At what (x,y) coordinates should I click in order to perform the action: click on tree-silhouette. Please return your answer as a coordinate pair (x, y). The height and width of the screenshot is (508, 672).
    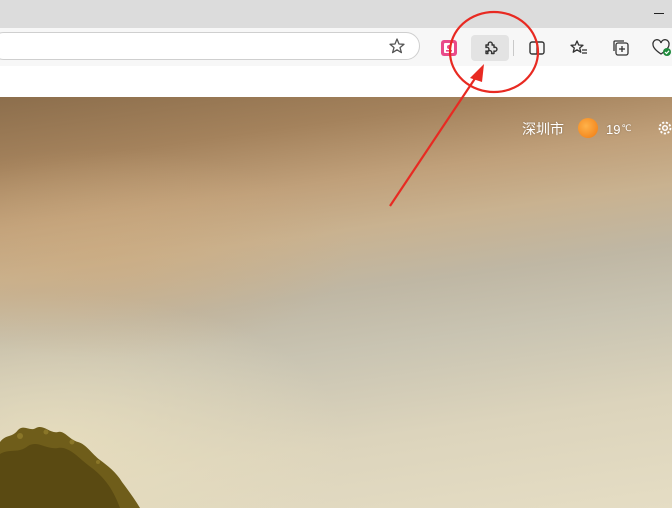
    Looking at the image, I should click on (70, 467).